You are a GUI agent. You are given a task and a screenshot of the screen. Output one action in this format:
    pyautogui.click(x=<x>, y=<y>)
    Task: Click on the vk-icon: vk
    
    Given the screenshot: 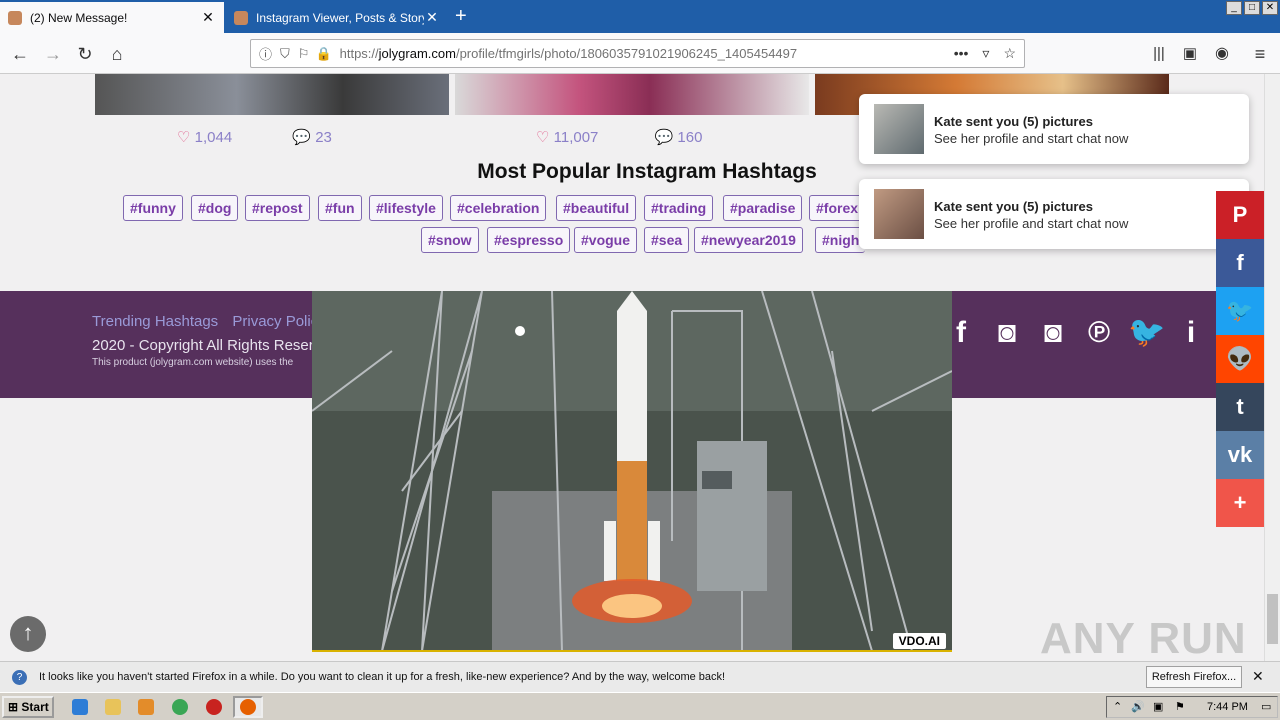 What is the action you would take?
    pyautogui.click(x=1240, y=454)
    